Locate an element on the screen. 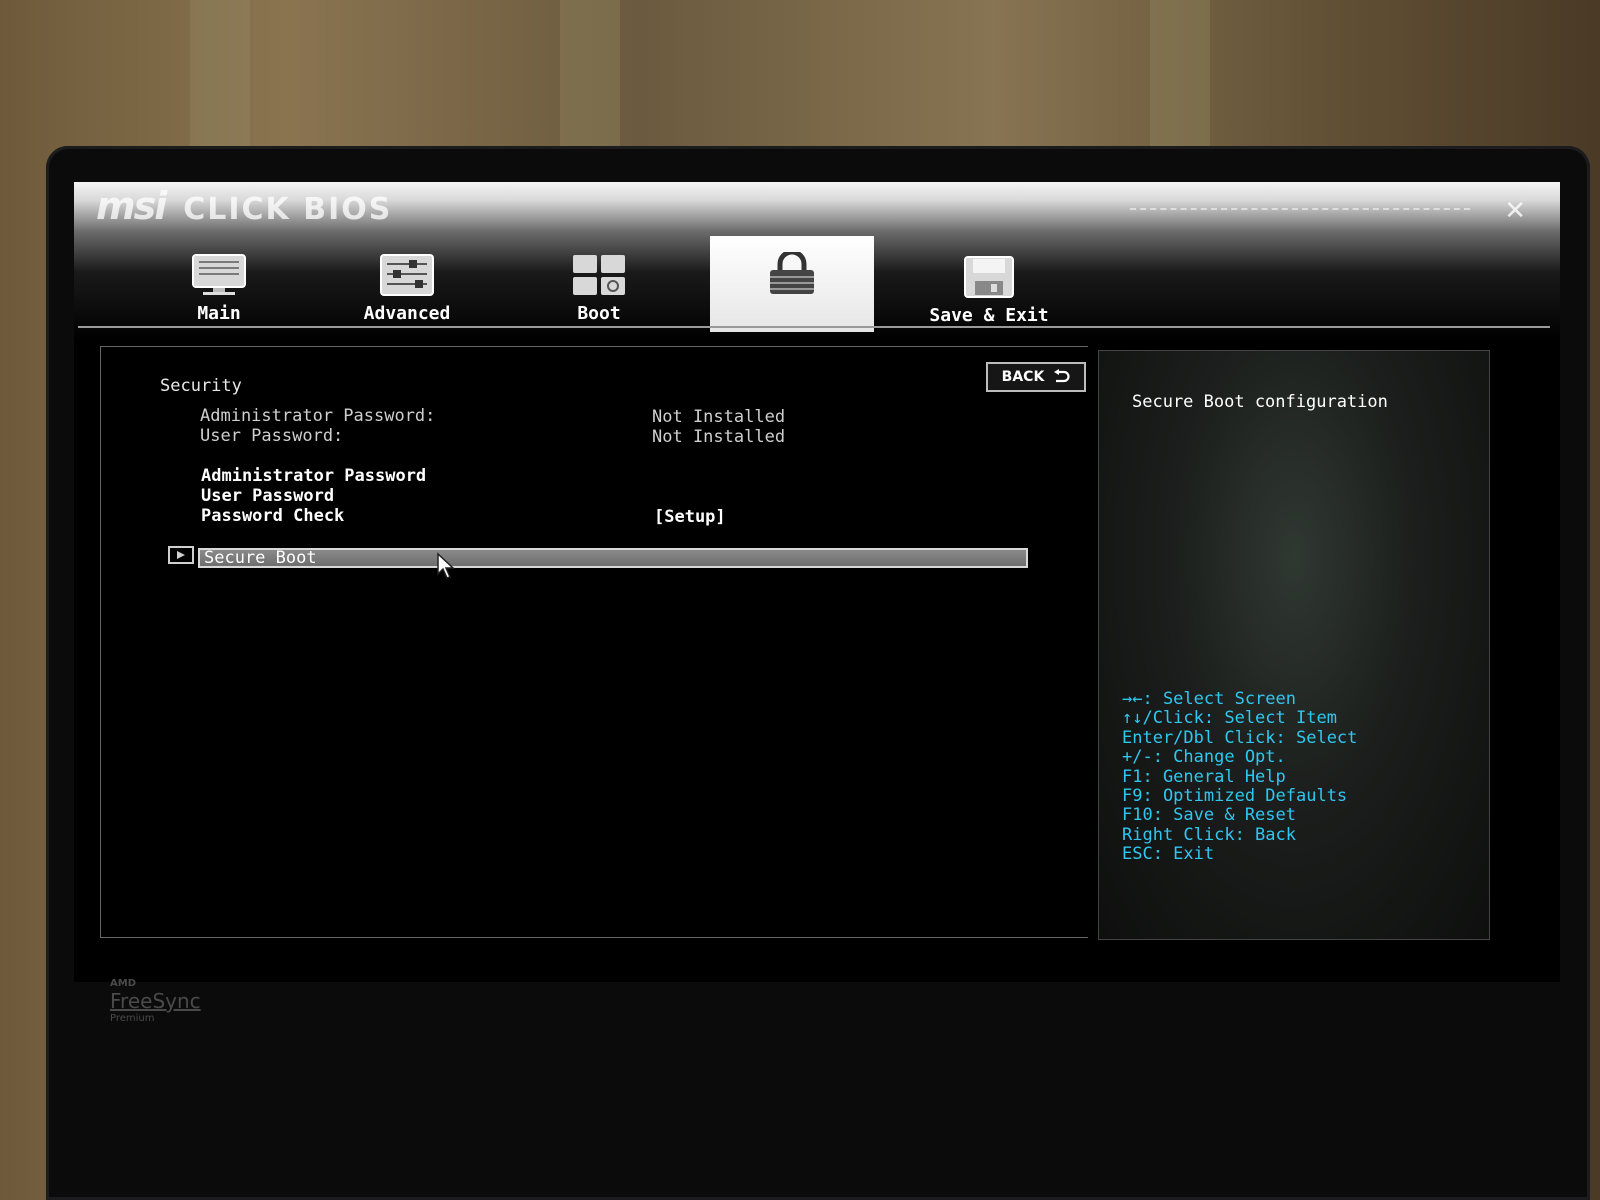 This screenshot has height=1200, width=1600. tab-label: Advanced is located at coordinates (407, 313).